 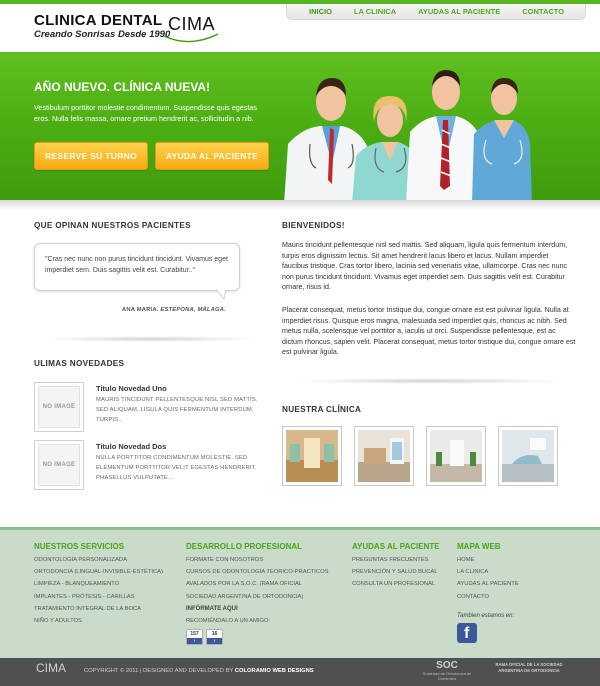 I want to click on clinic-corridor-image, so click(x=312, y=456).